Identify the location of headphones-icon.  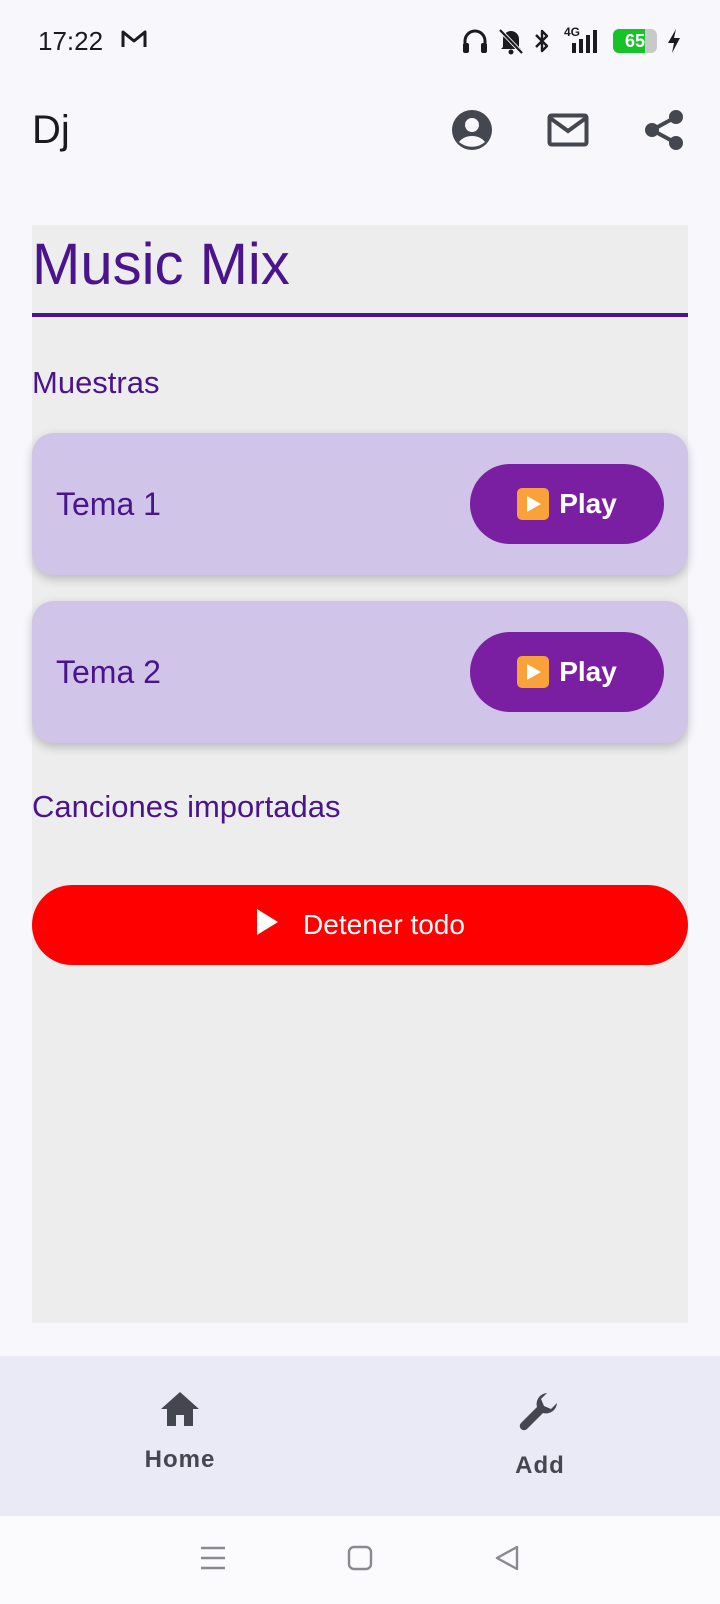
(475, 41).